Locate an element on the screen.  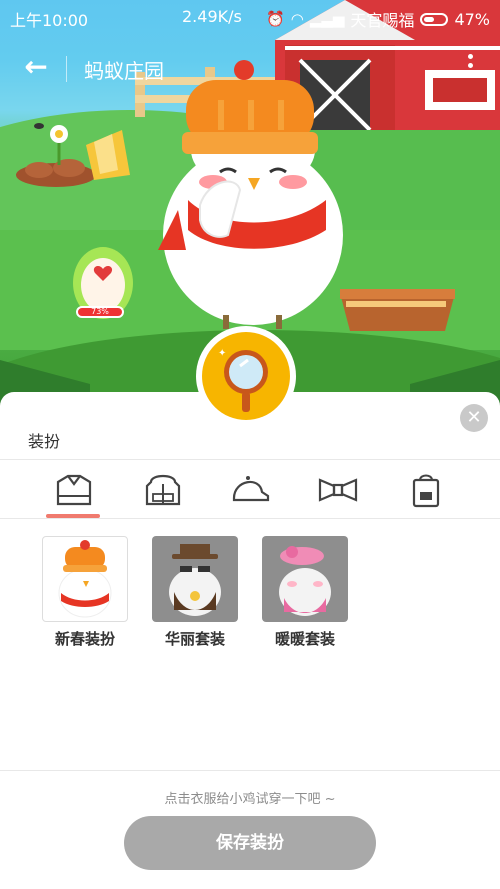
bag-icon is located at coordinates (426, 491).